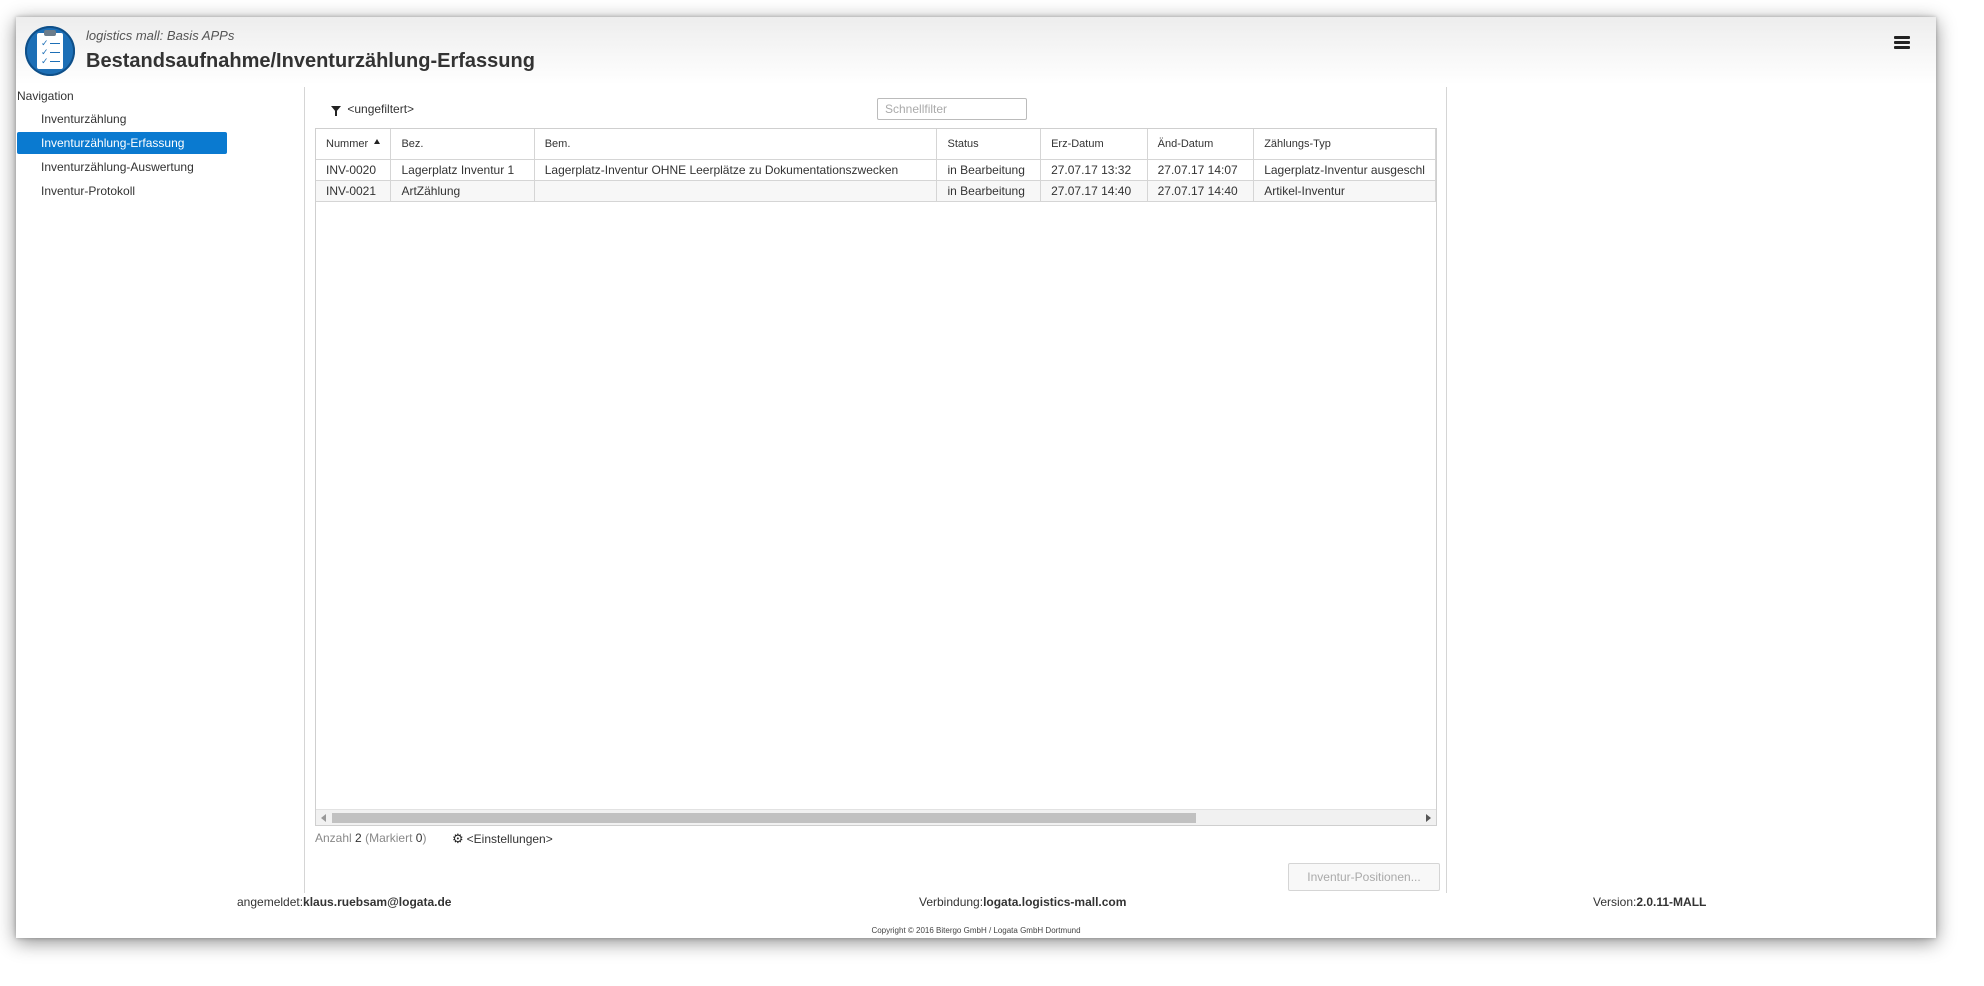  Describe the element at coordinates (462, 144) in the screenshot. I see `column-header-bez: Bez.` at that location.